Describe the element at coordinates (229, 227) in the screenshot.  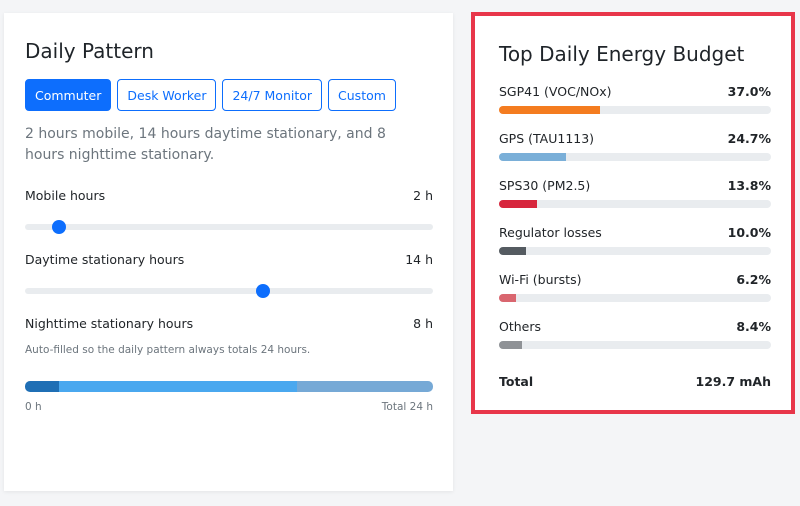
I see `mobile-hours-slider` at that location.